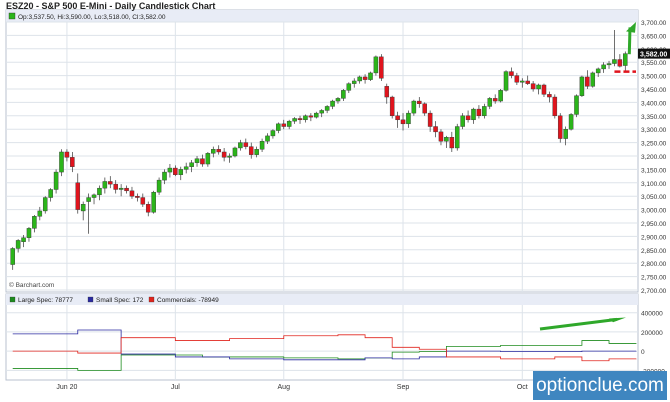 Image resolution: width=670 pixels, height=402 pixels. What do you see at coordinates (403, 387) in the screenshot?
I see `x-tick-label: Sep` at bounding box center [403, 387].